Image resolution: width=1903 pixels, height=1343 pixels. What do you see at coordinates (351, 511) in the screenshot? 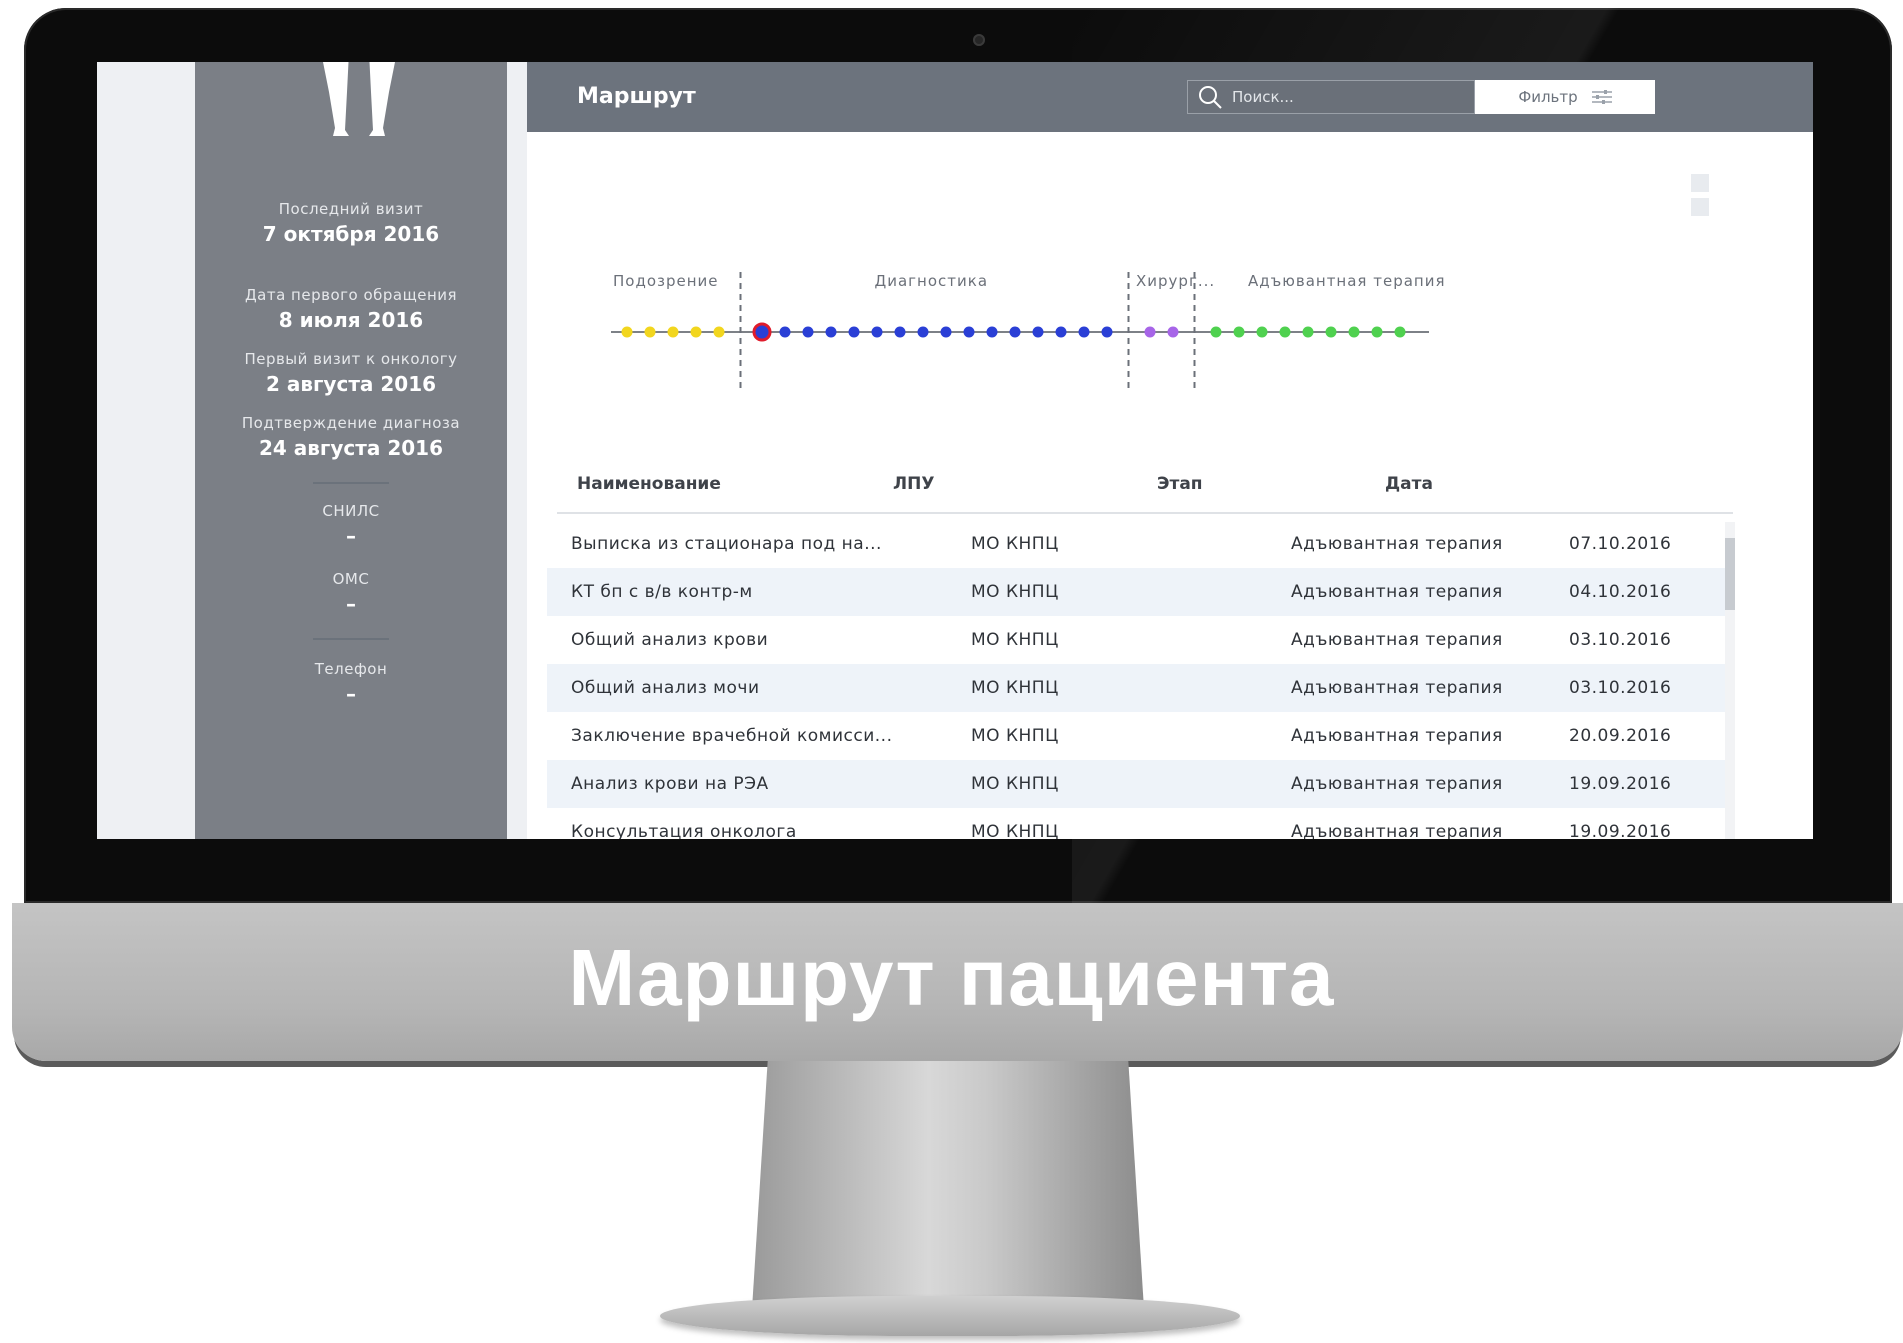
I see `snils-label: СНИЛС` at bounding box center [351, 511].